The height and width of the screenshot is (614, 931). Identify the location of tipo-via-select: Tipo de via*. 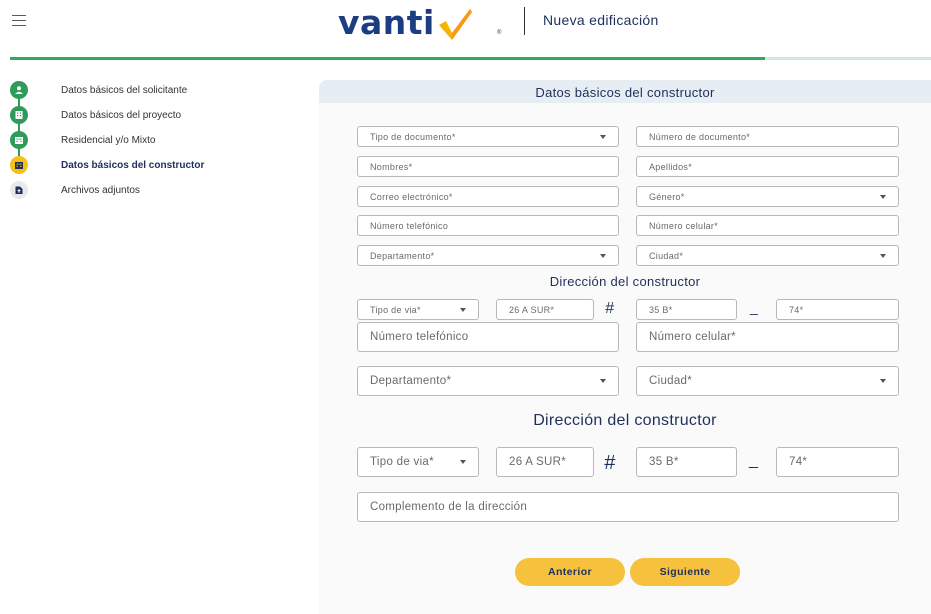
(418, 462).